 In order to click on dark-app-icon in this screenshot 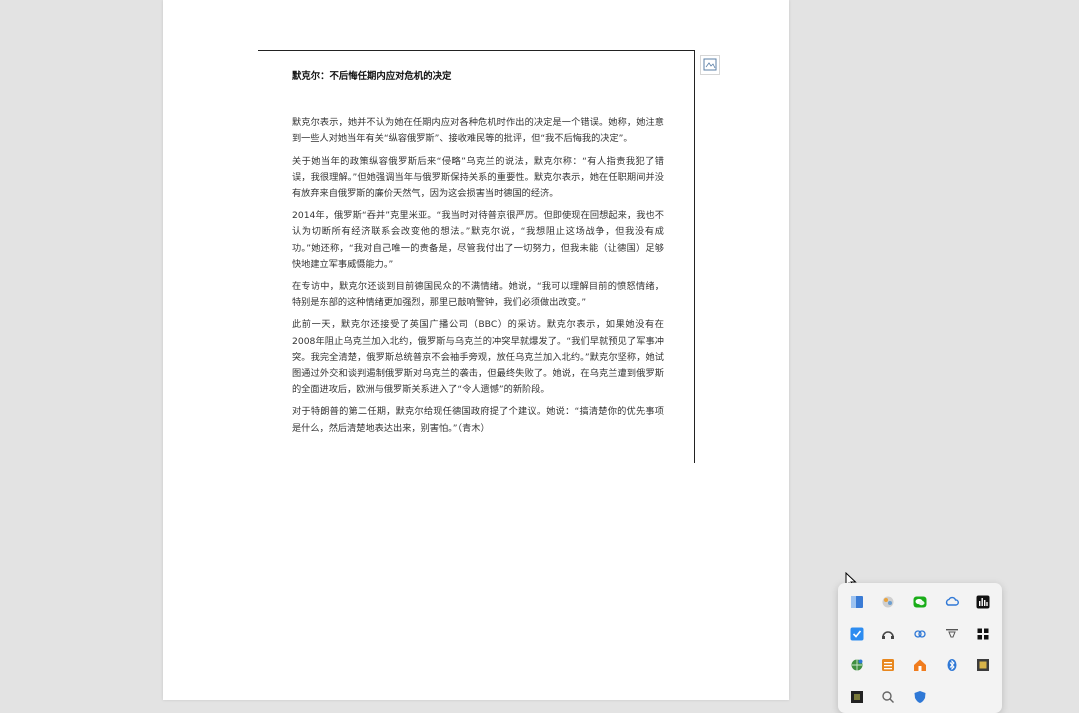, I will do `click(857, 697)`.